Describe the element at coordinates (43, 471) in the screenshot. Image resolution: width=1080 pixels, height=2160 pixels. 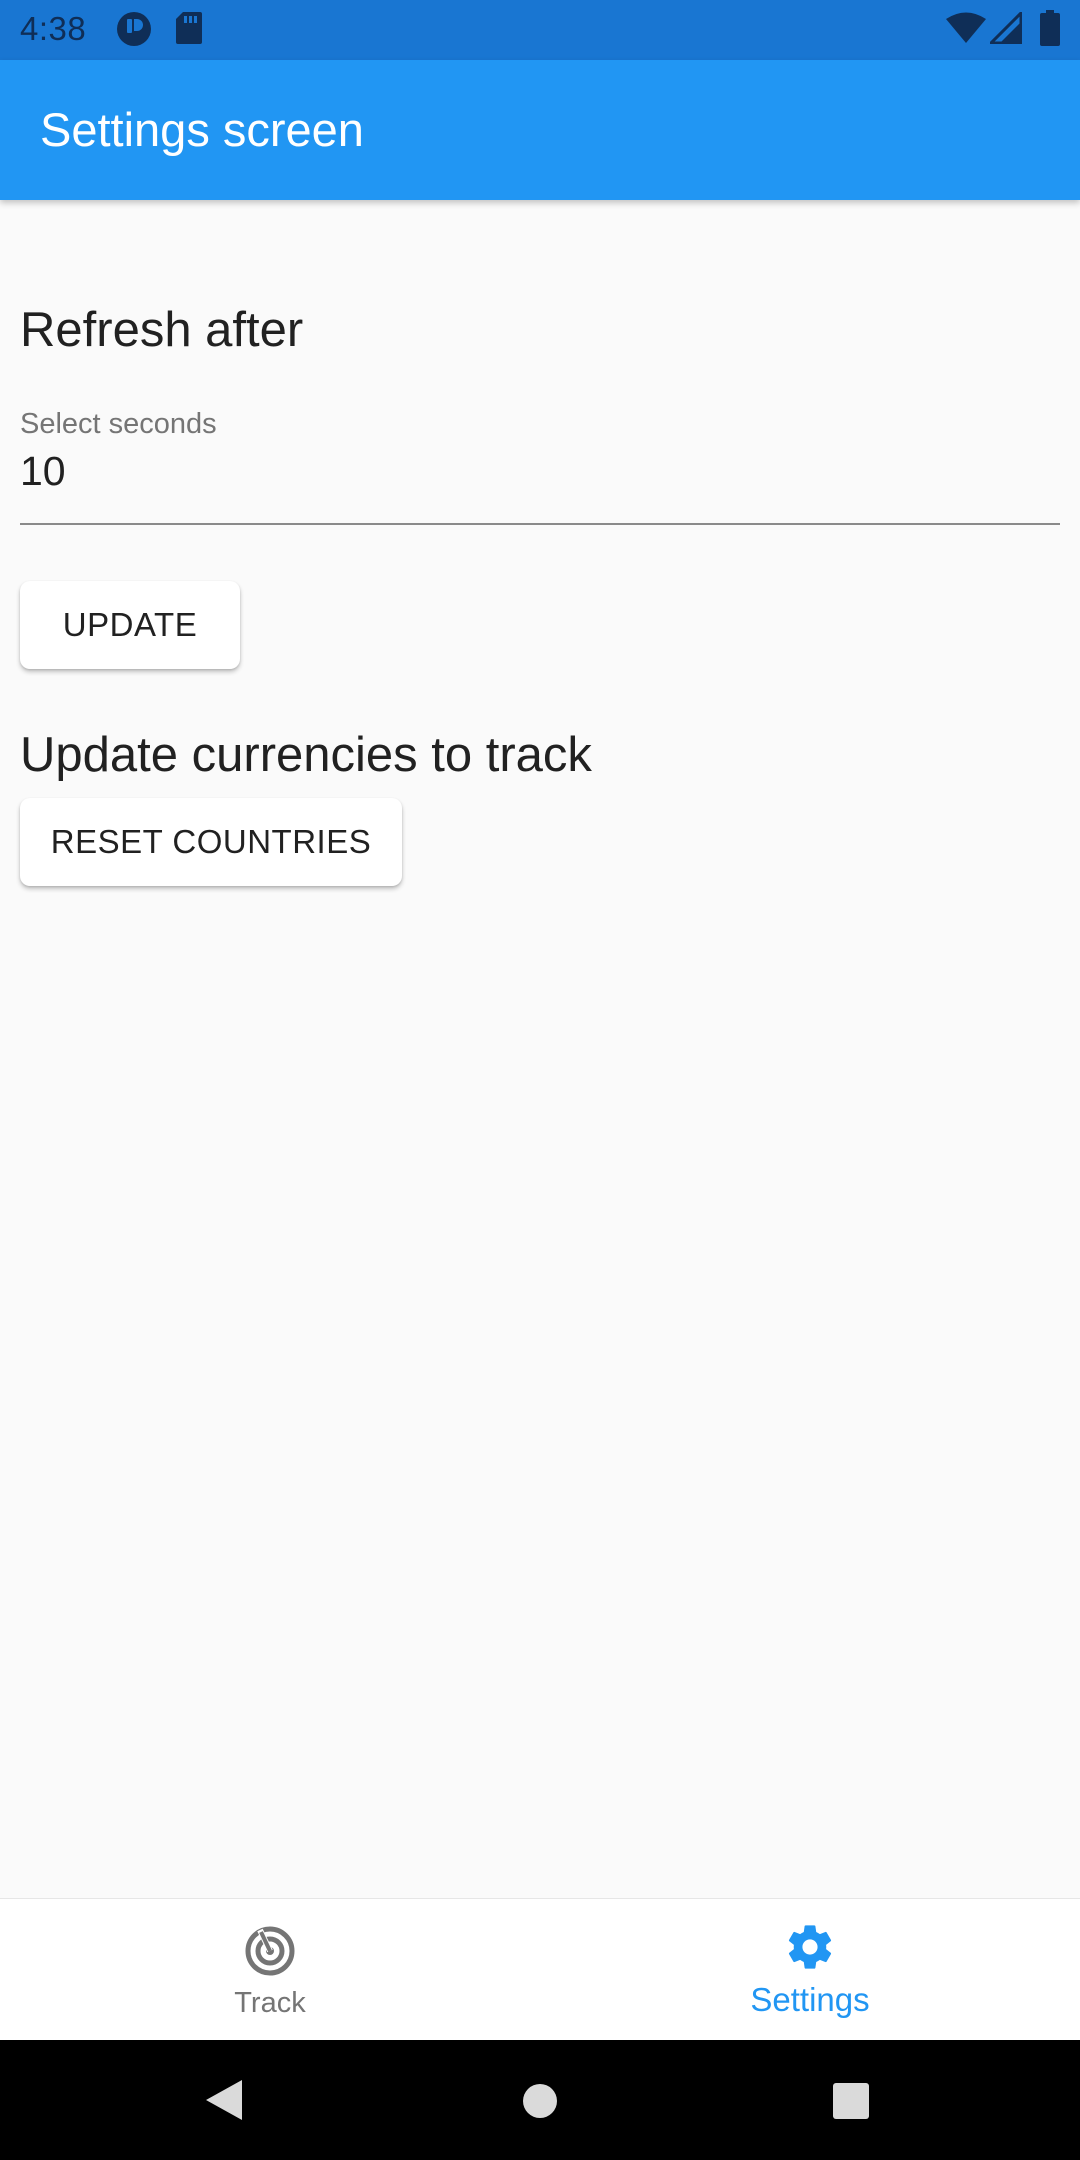
I see `seconds-input: 10` at that location.